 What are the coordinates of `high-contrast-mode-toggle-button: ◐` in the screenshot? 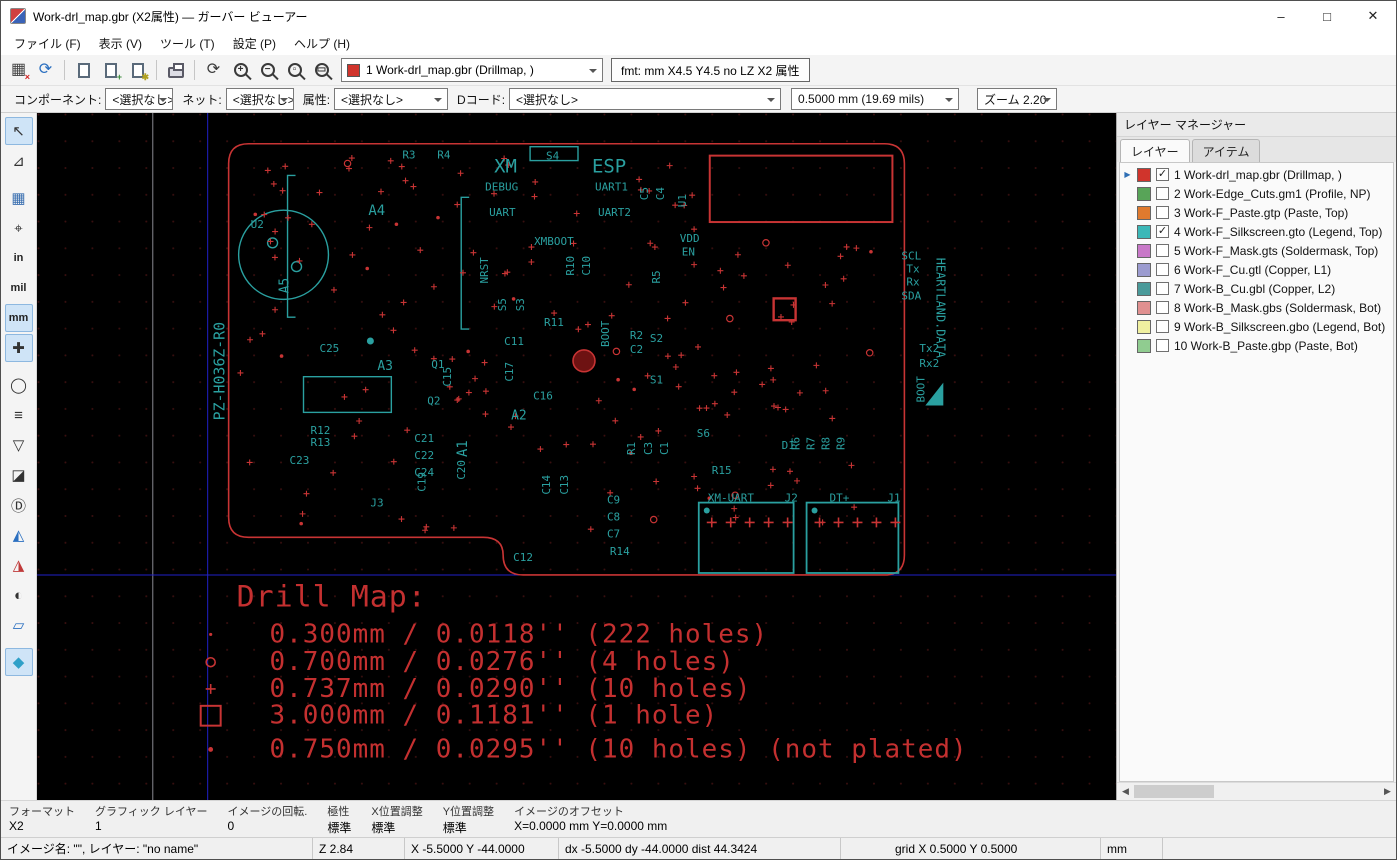 It's located at (19, 595).